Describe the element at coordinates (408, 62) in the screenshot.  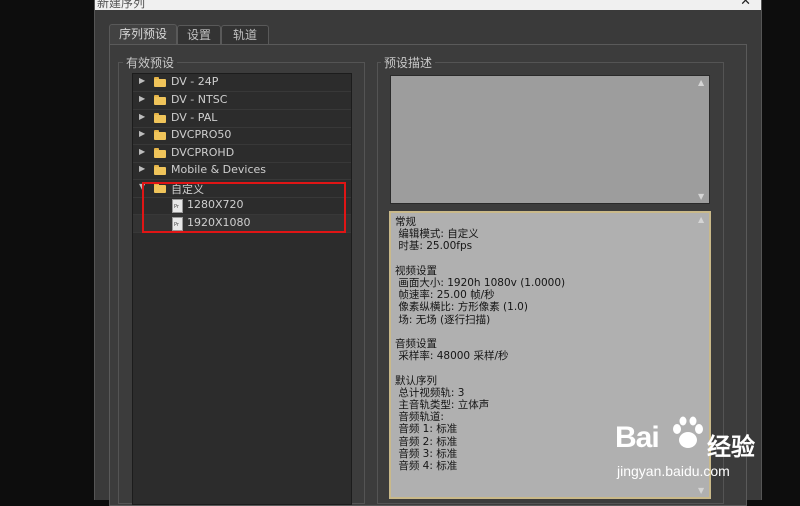
I see `description-group-label: 预设描述` at that location.